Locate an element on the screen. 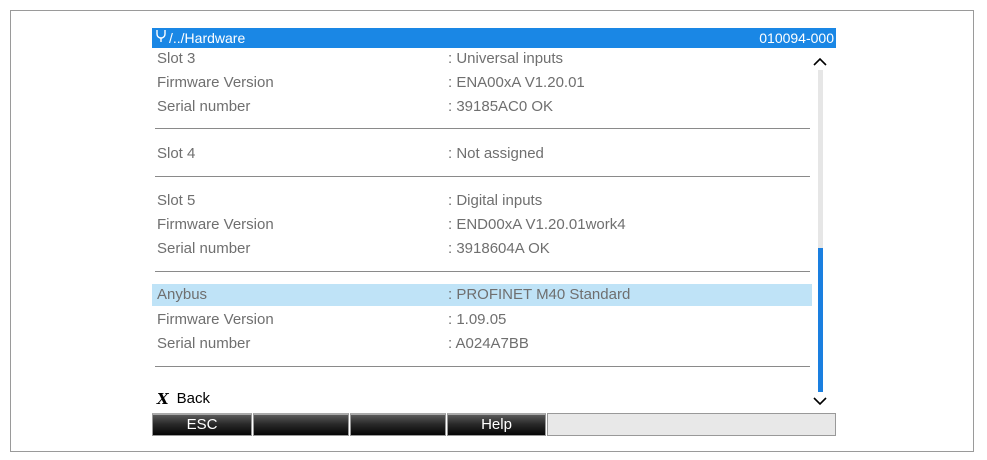 This screenshot has width=987, height=460. breadcrumb: /../Hardware is located at coordinates (200, 38).